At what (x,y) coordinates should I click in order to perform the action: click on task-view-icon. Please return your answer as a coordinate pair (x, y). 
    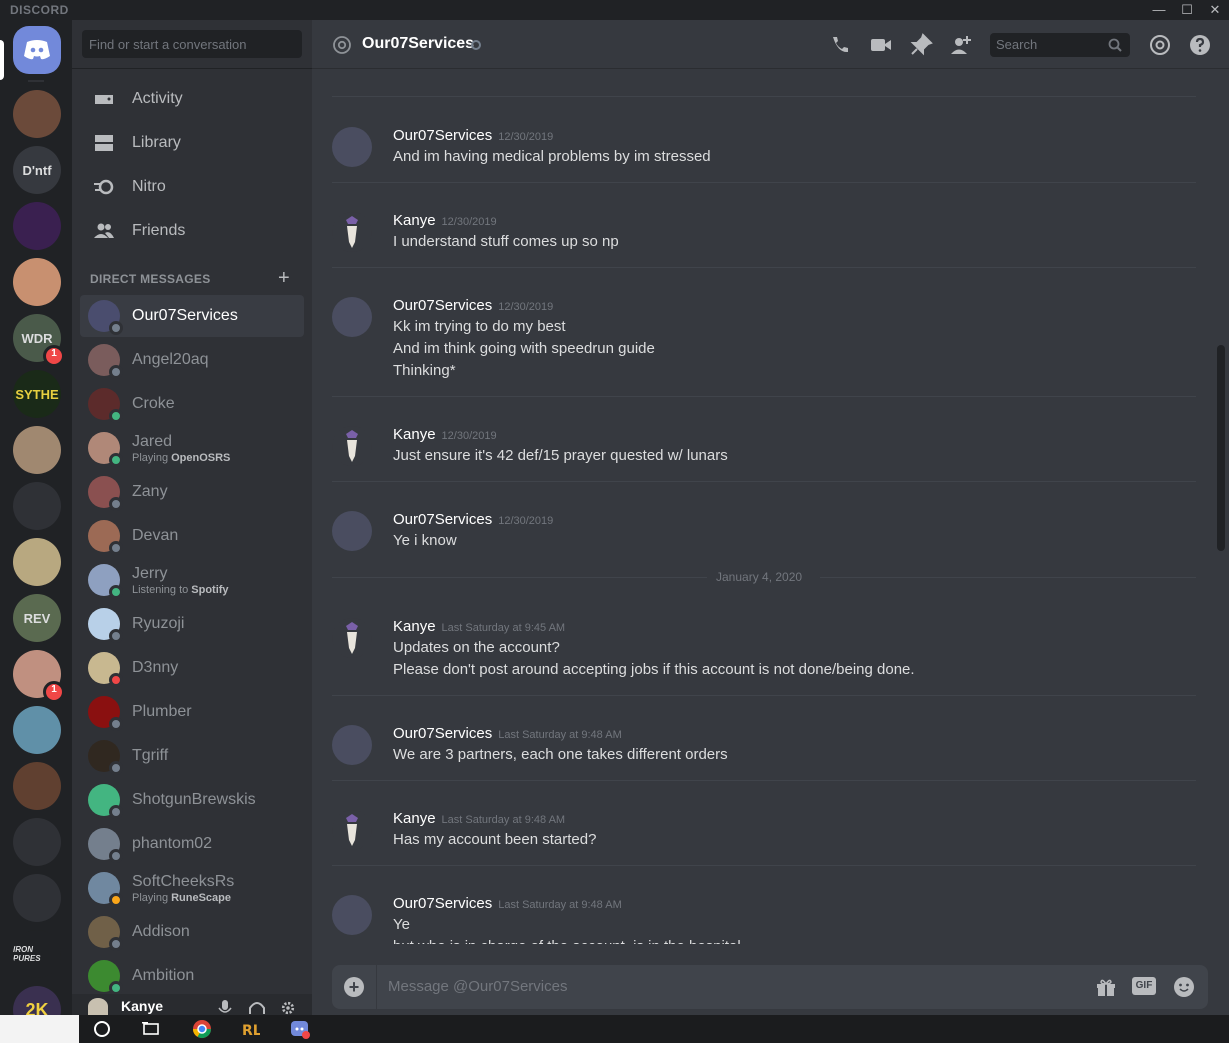
    Looking at the image, I should click on (151, 1029).